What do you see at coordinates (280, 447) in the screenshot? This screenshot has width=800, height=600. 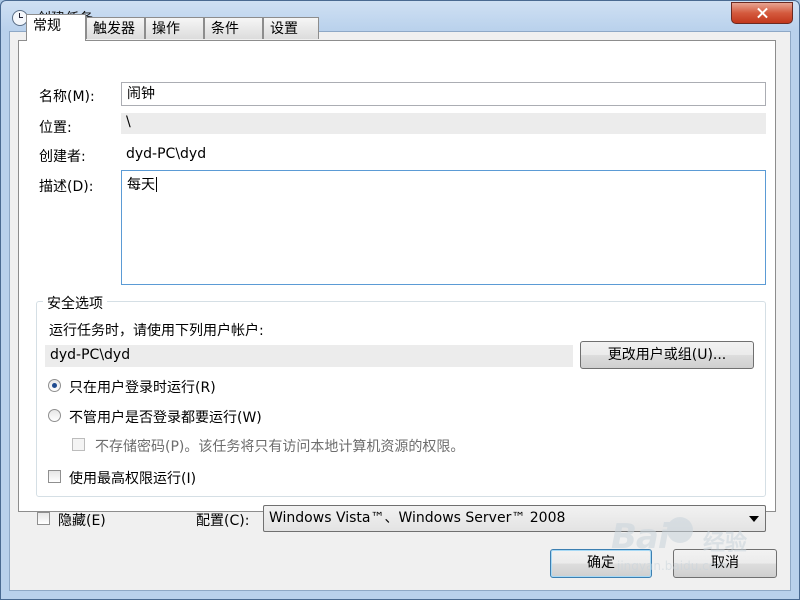 I see `no-store-password-label: 不存储密码(P)。该任务将只有访问本地计算机资源的权限。` at bounding box center [280, 447].